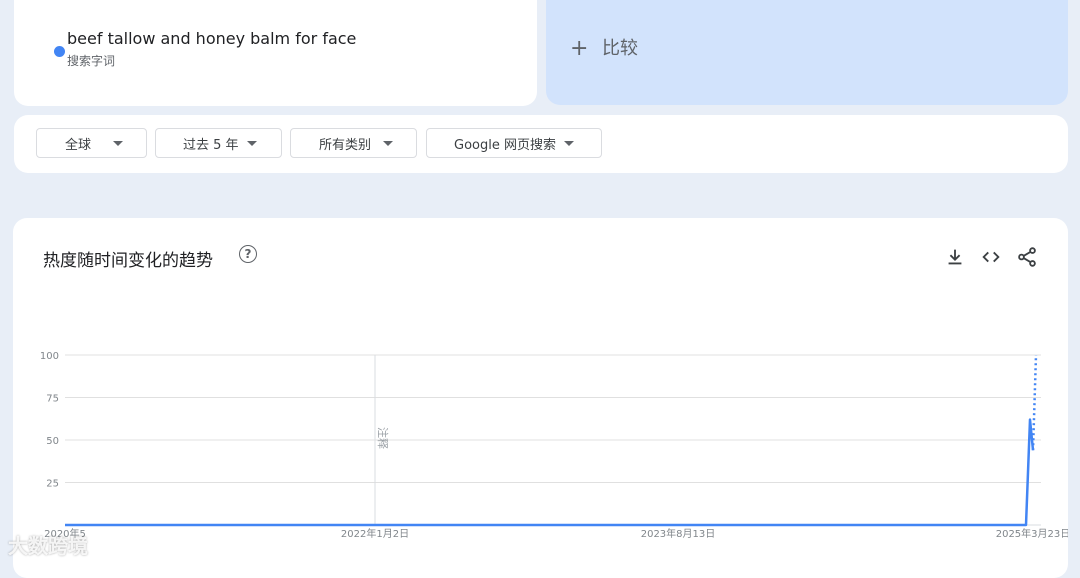 Image resolution: width=1080 pixels, height=578 pixels. Describe the element at coordinates (211, 38) in the screenshot. I see `search-term-name: beef tallow and honey balm for face` at that location.